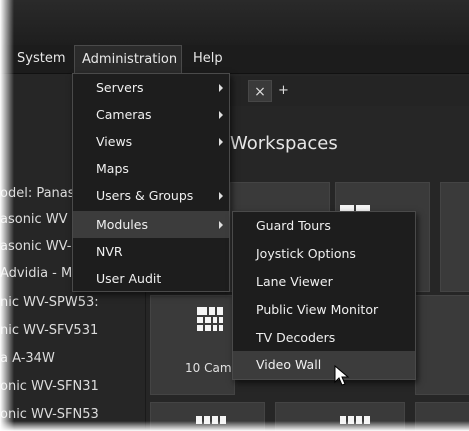 This screenshot has height=431, width=469. I want to click on menu-item-modules: Modules, so click(151, 224).